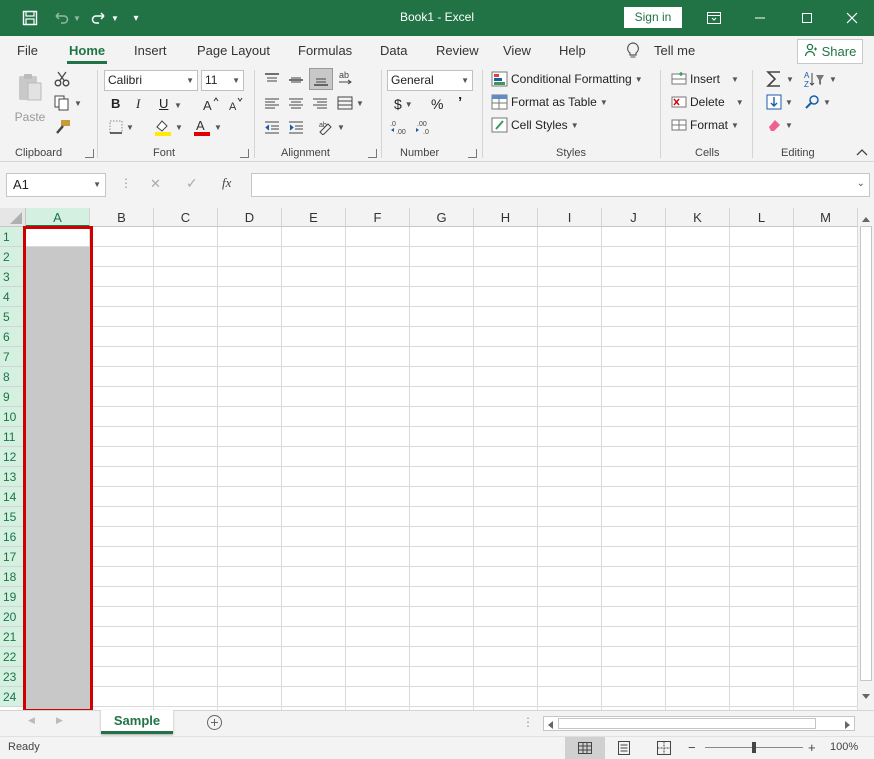 The height and width of the screenshot is (759, 874). I want to click on share-button: Share, so click(830, 51).